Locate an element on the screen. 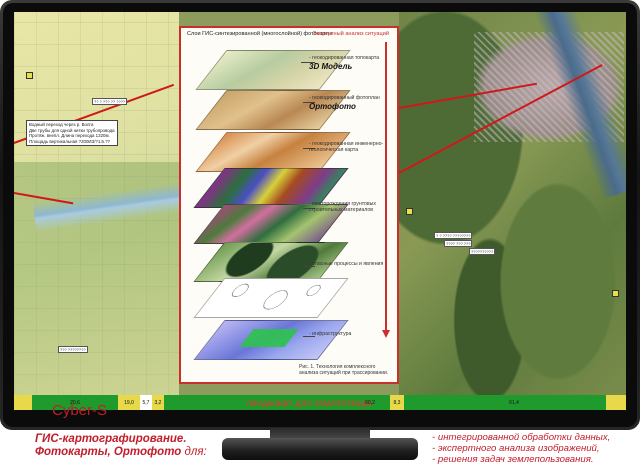 Image resolution: width=640 pixels, height=465 pixels. layer-label-line: строительных материалов is located at coordinates (341, 209).